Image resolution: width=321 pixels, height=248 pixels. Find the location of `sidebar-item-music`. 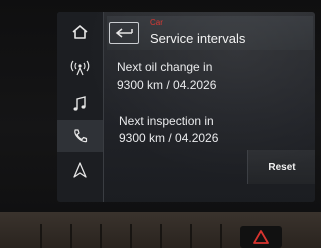

sidebar-item-music is located at coordinates (80, 104).